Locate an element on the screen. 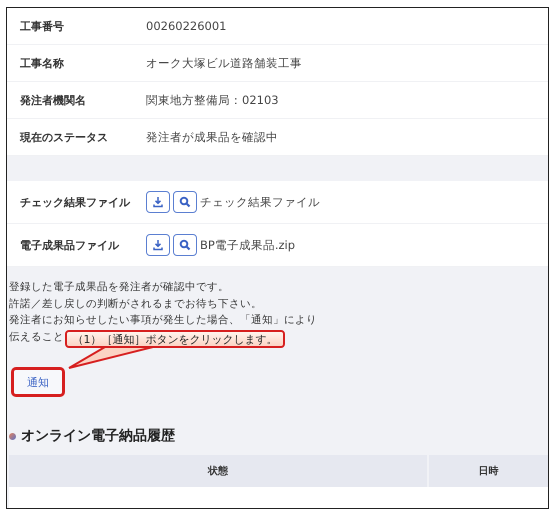  field-label: 現在のステータス is located at coordinates (64, 137).